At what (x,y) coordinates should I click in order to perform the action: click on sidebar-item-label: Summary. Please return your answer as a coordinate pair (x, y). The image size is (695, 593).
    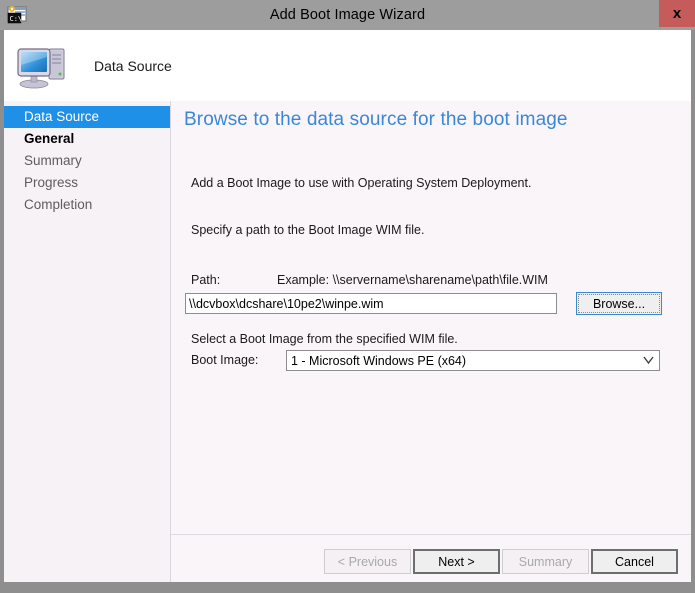
    Looking at the image, I should click on (53, 160).